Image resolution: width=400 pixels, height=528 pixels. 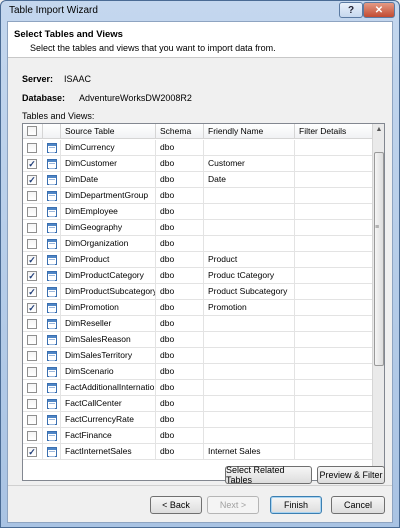 I want to click on column-header-filter-details: Filter Details, so click(x=333, y=131).